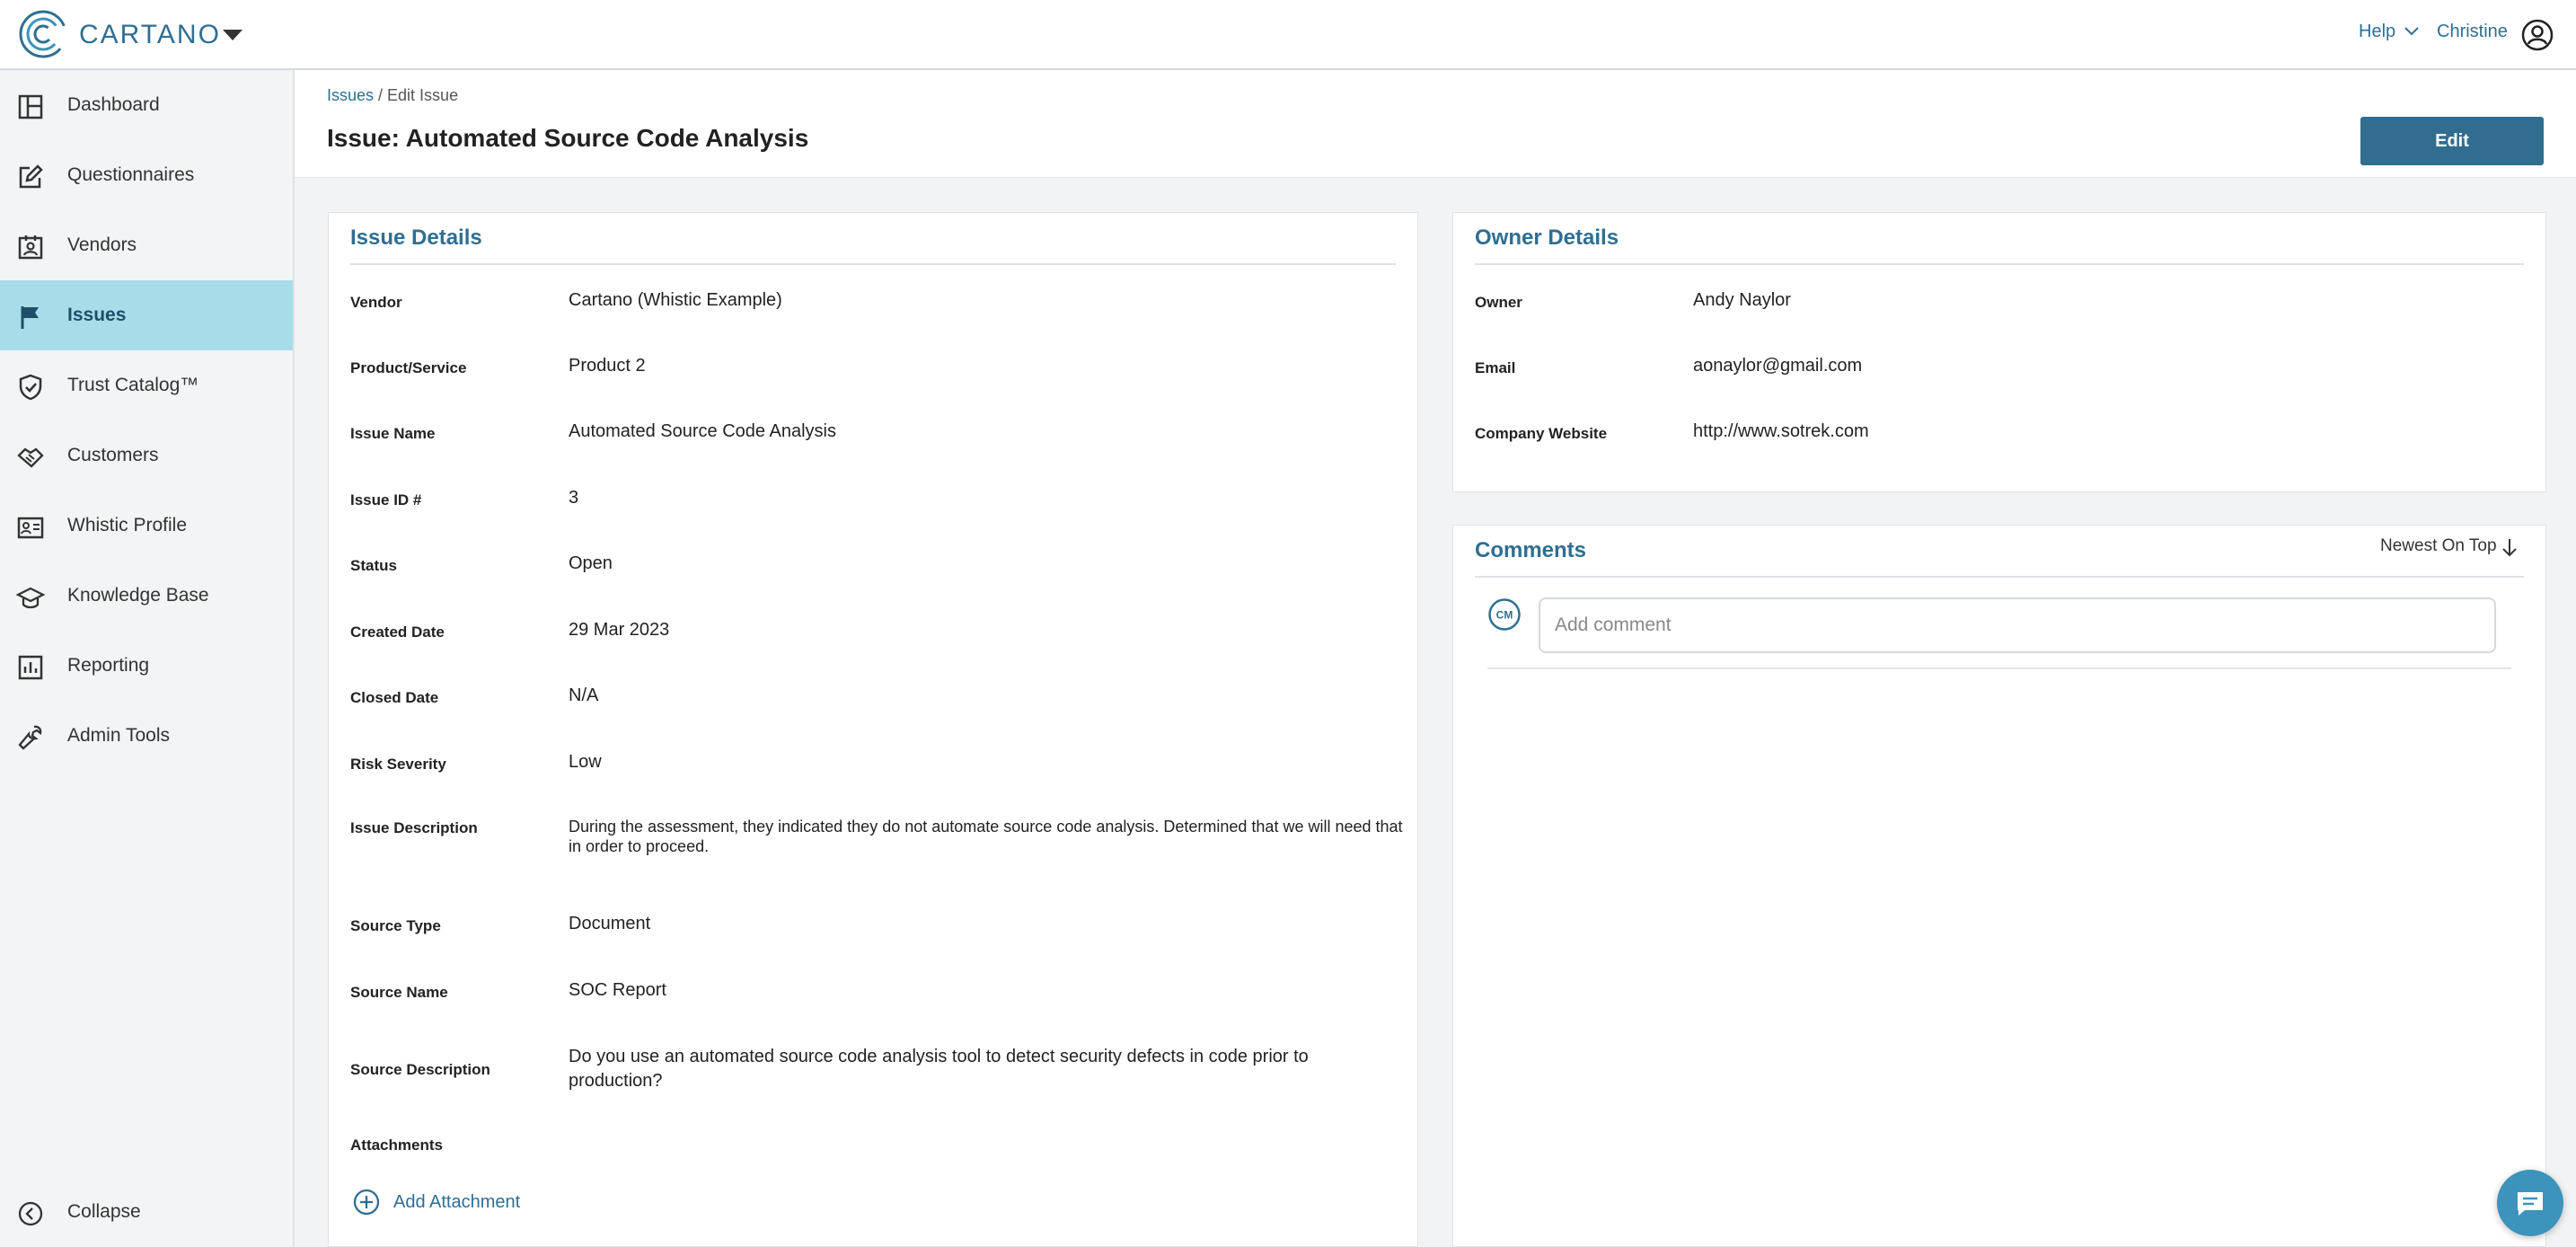 The height and width of the screenshot is (1247, 2576). I want to click on company-website-label: Company Website, so click(1541, 434).